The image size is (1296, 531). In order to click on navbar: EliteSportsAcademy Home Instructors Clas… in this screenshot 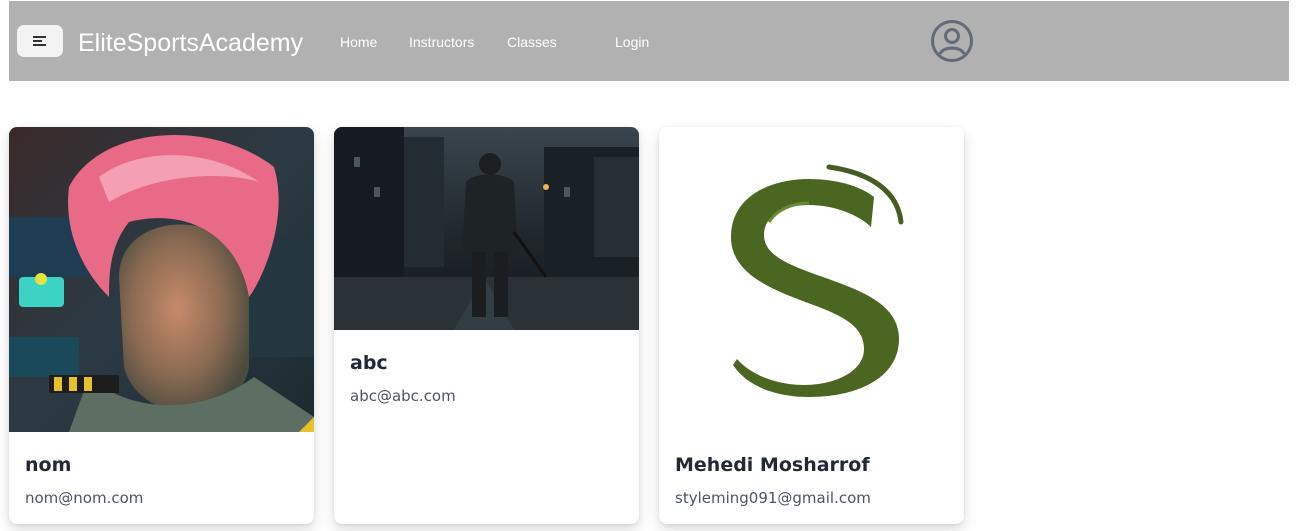, I will do `click(649, 41)`.